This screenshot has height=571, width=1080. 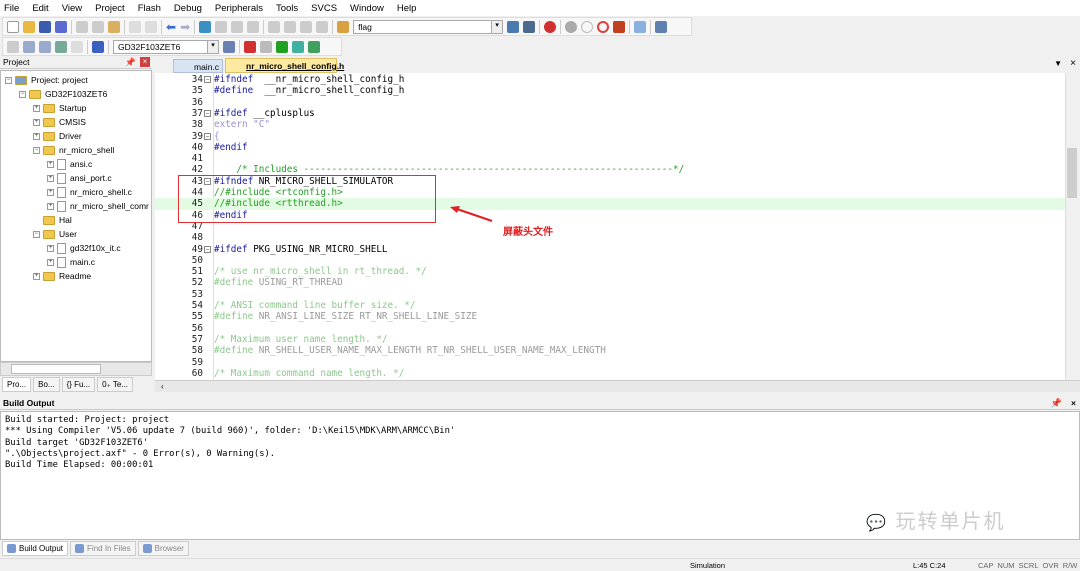 What do you see at coordinates (103, 548) in the screenshot?
I see `tab-find-in-files: Find In Files` at bounding box center [103, 548].